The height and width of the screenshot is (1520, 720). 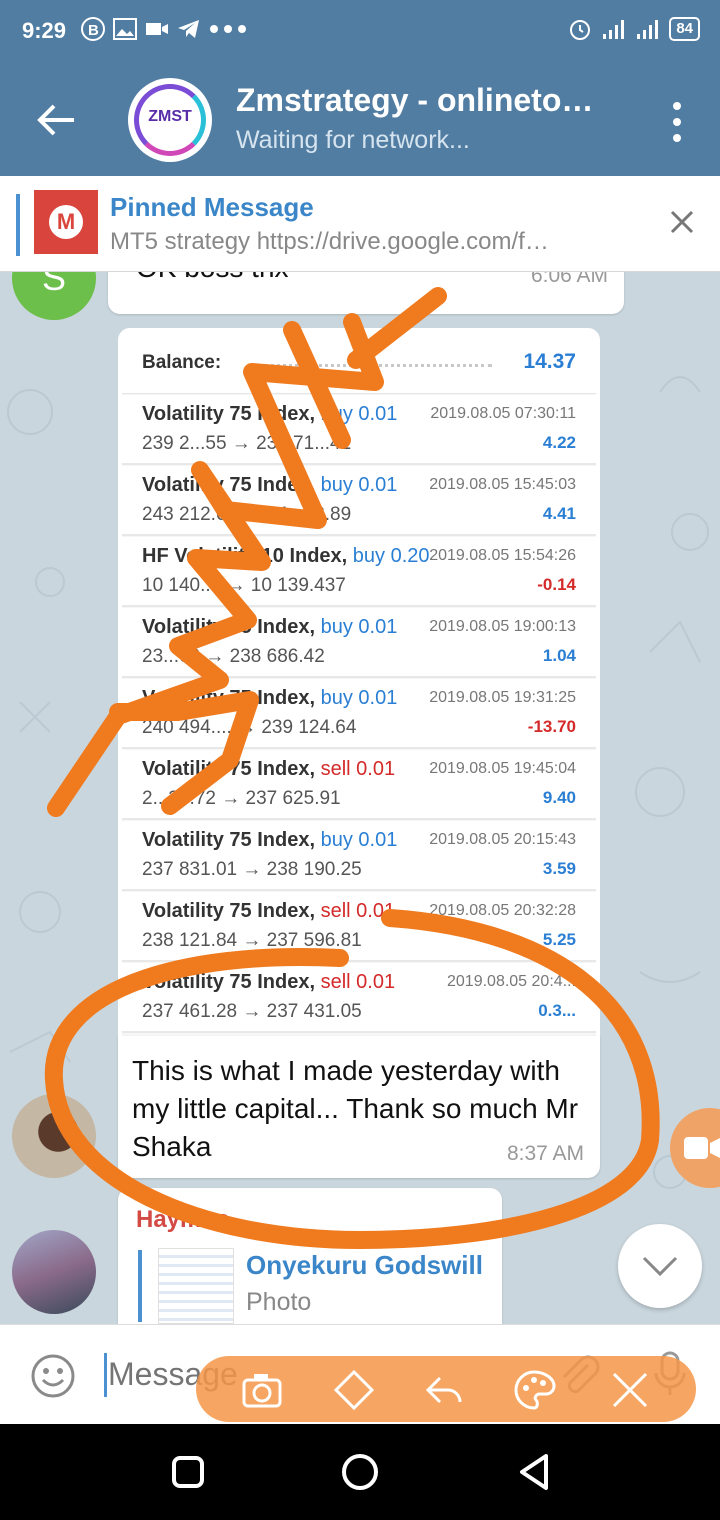 I want to click on trade-date: 2019.08.05 19:00:13, so click(x=502, y=626).